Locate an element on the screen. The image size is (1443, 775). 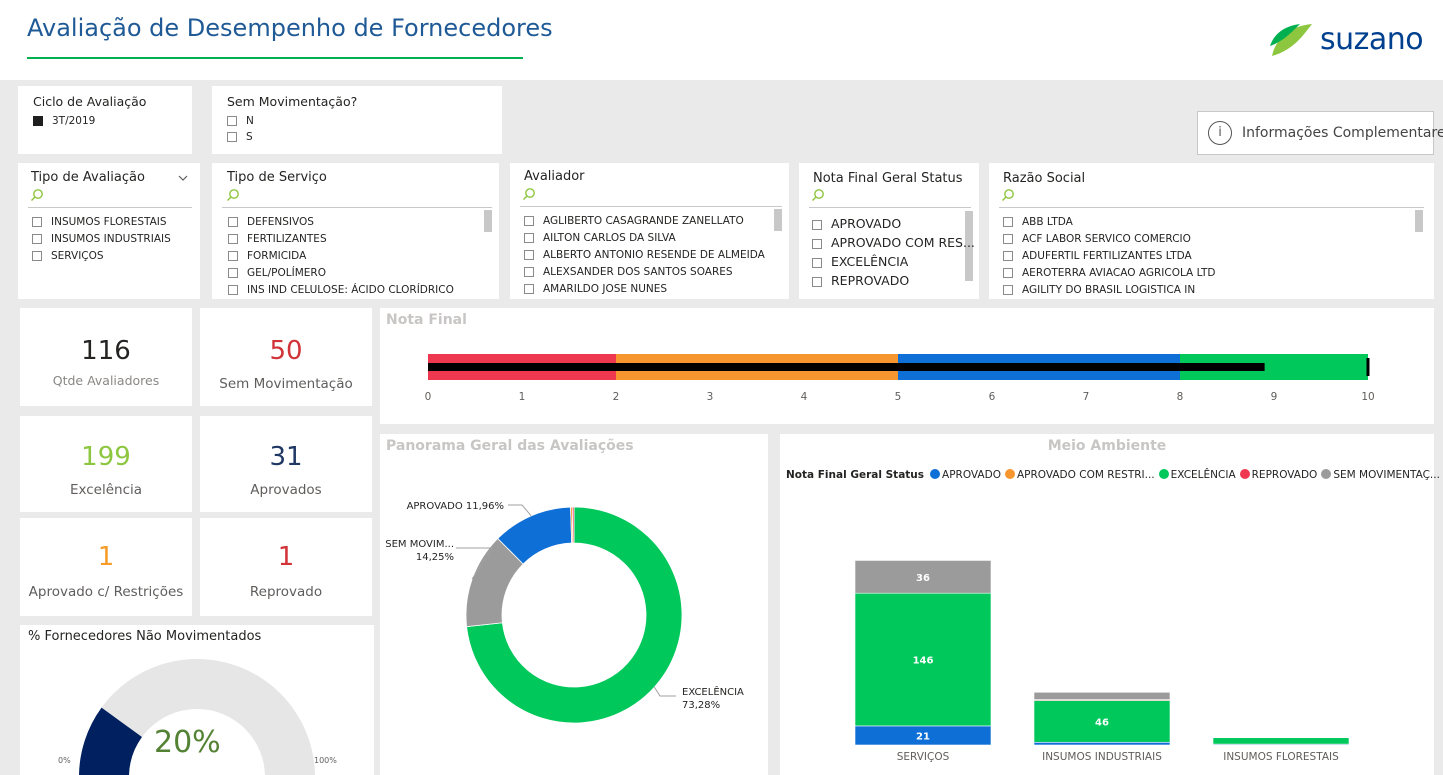
slicer-item: ALBERTO ANTONIO RESENDE DE ALMEIDA is located at coordinates (644, 255).